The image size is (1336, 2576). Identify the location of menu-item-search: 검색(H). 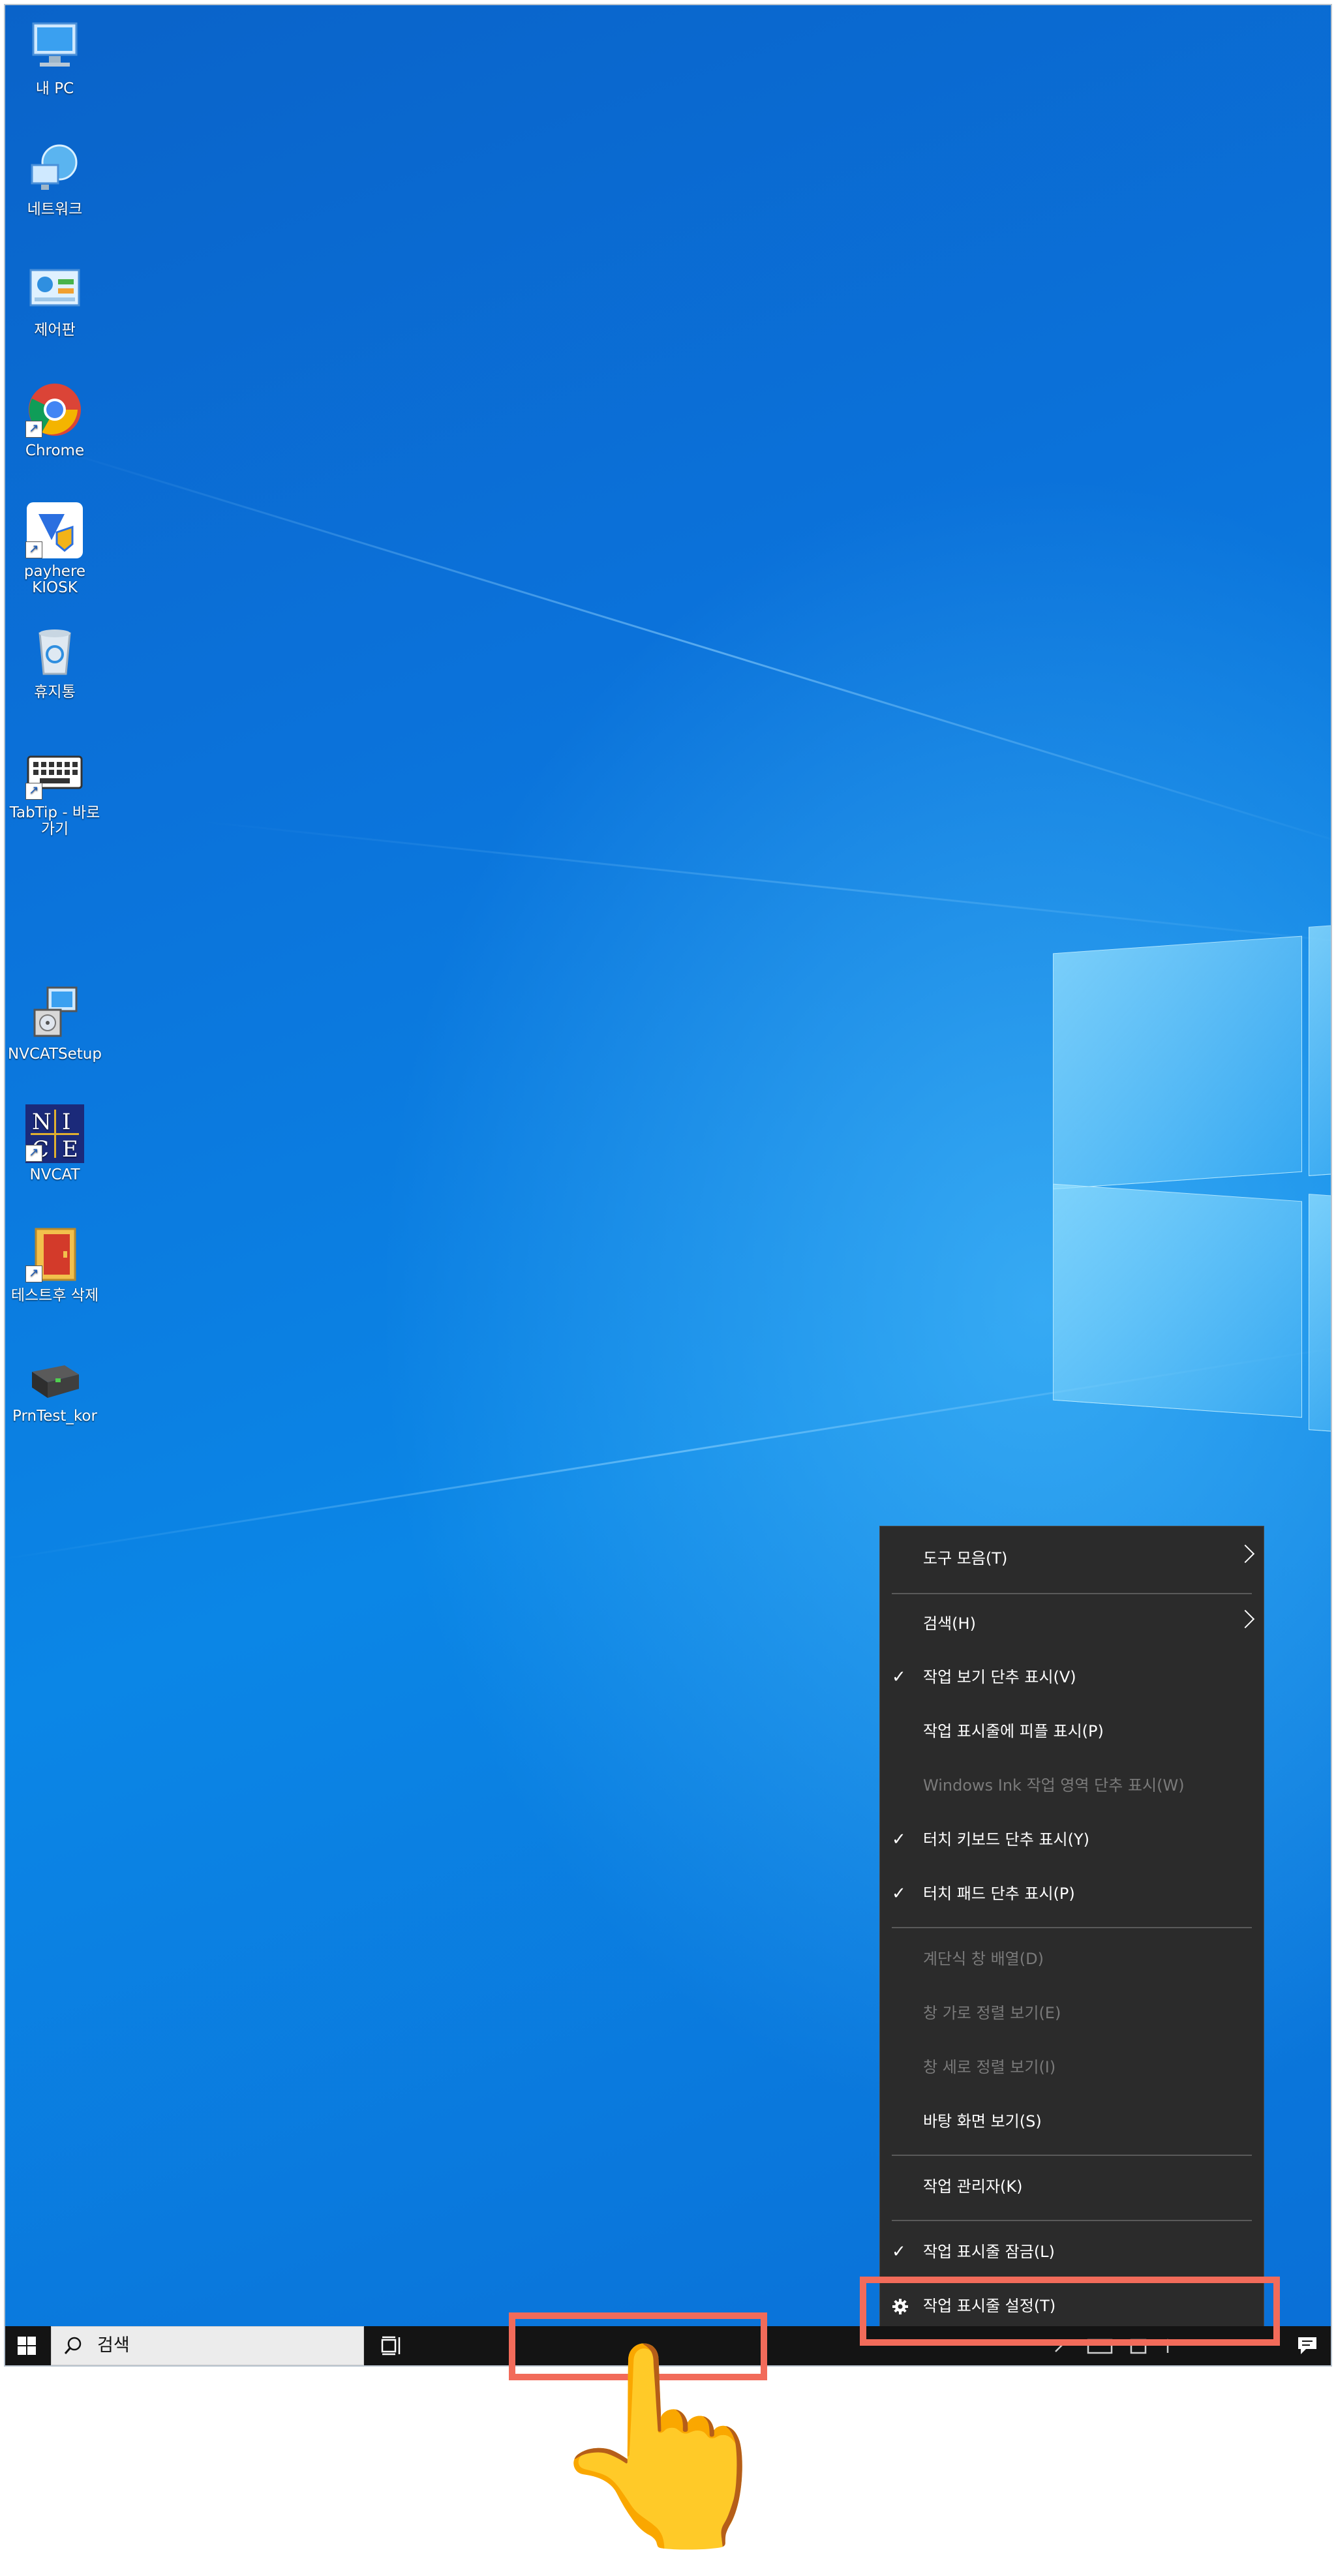
(1072, 1624).